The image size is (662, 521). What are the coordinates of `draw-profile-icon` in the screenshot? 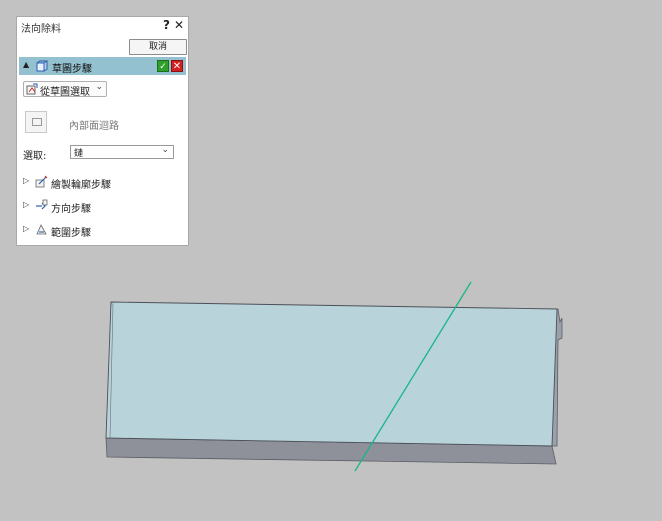 It's located at (41, 181).